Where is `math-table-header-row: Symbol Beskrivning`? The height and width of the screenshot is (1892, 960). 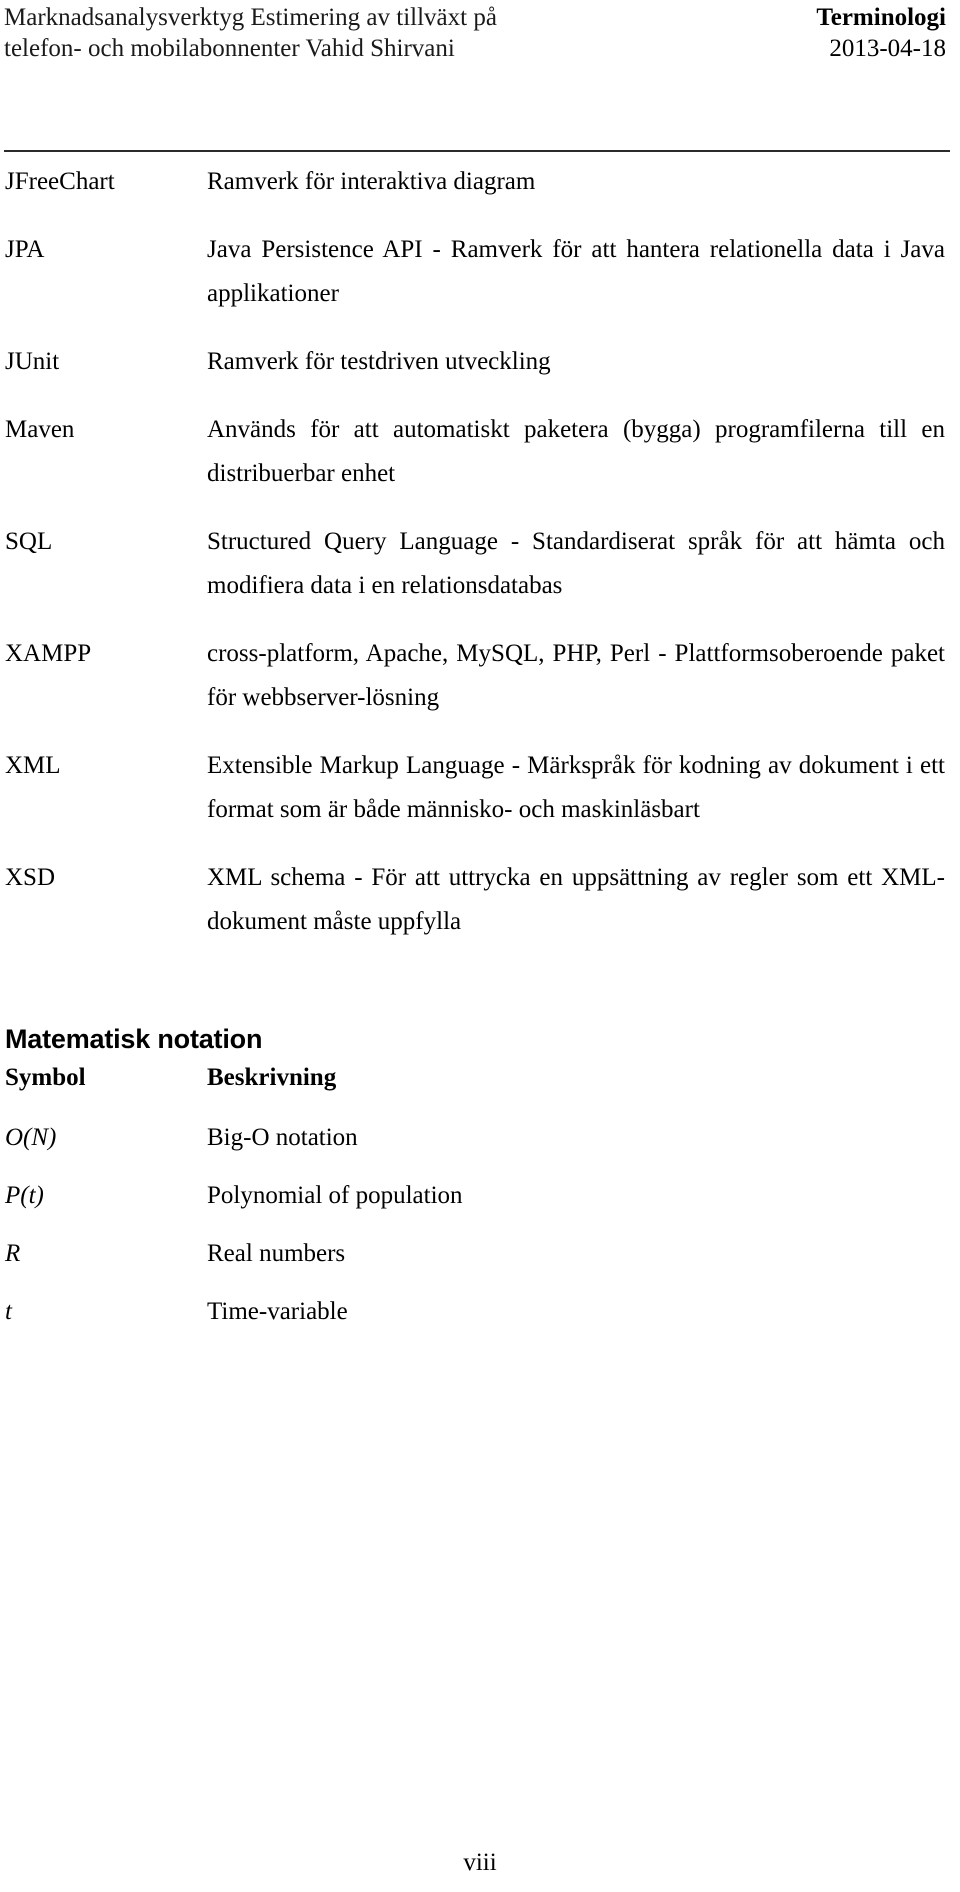 math-table-header-row: Symbol Beskrivning is located at coordinates (480, 1078).